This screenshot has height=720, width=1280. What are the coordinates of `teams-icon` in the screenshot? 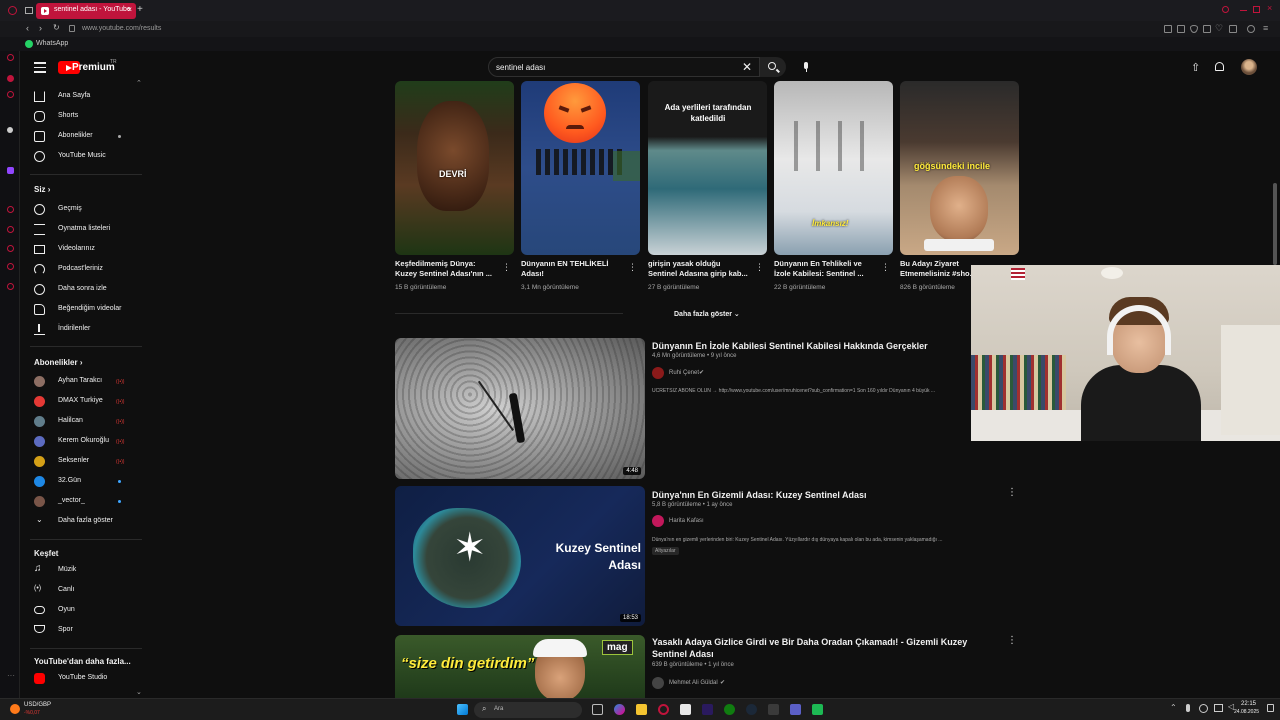 It's located at (795, 709).